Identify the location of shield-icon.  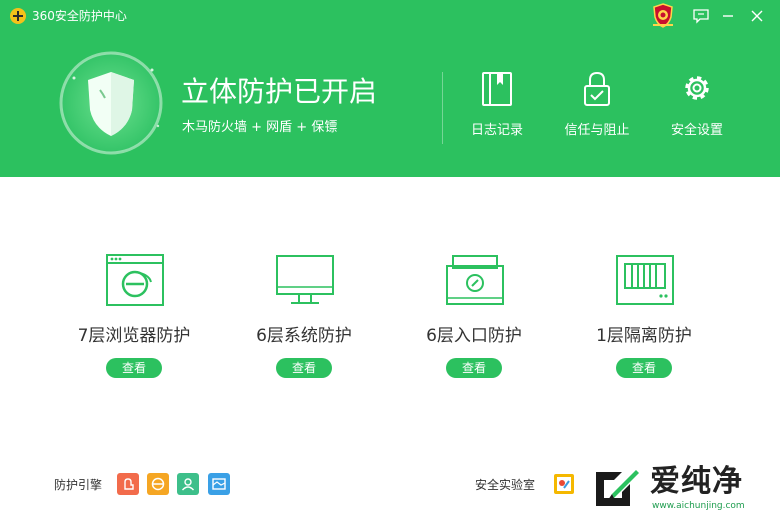
(111, 103).